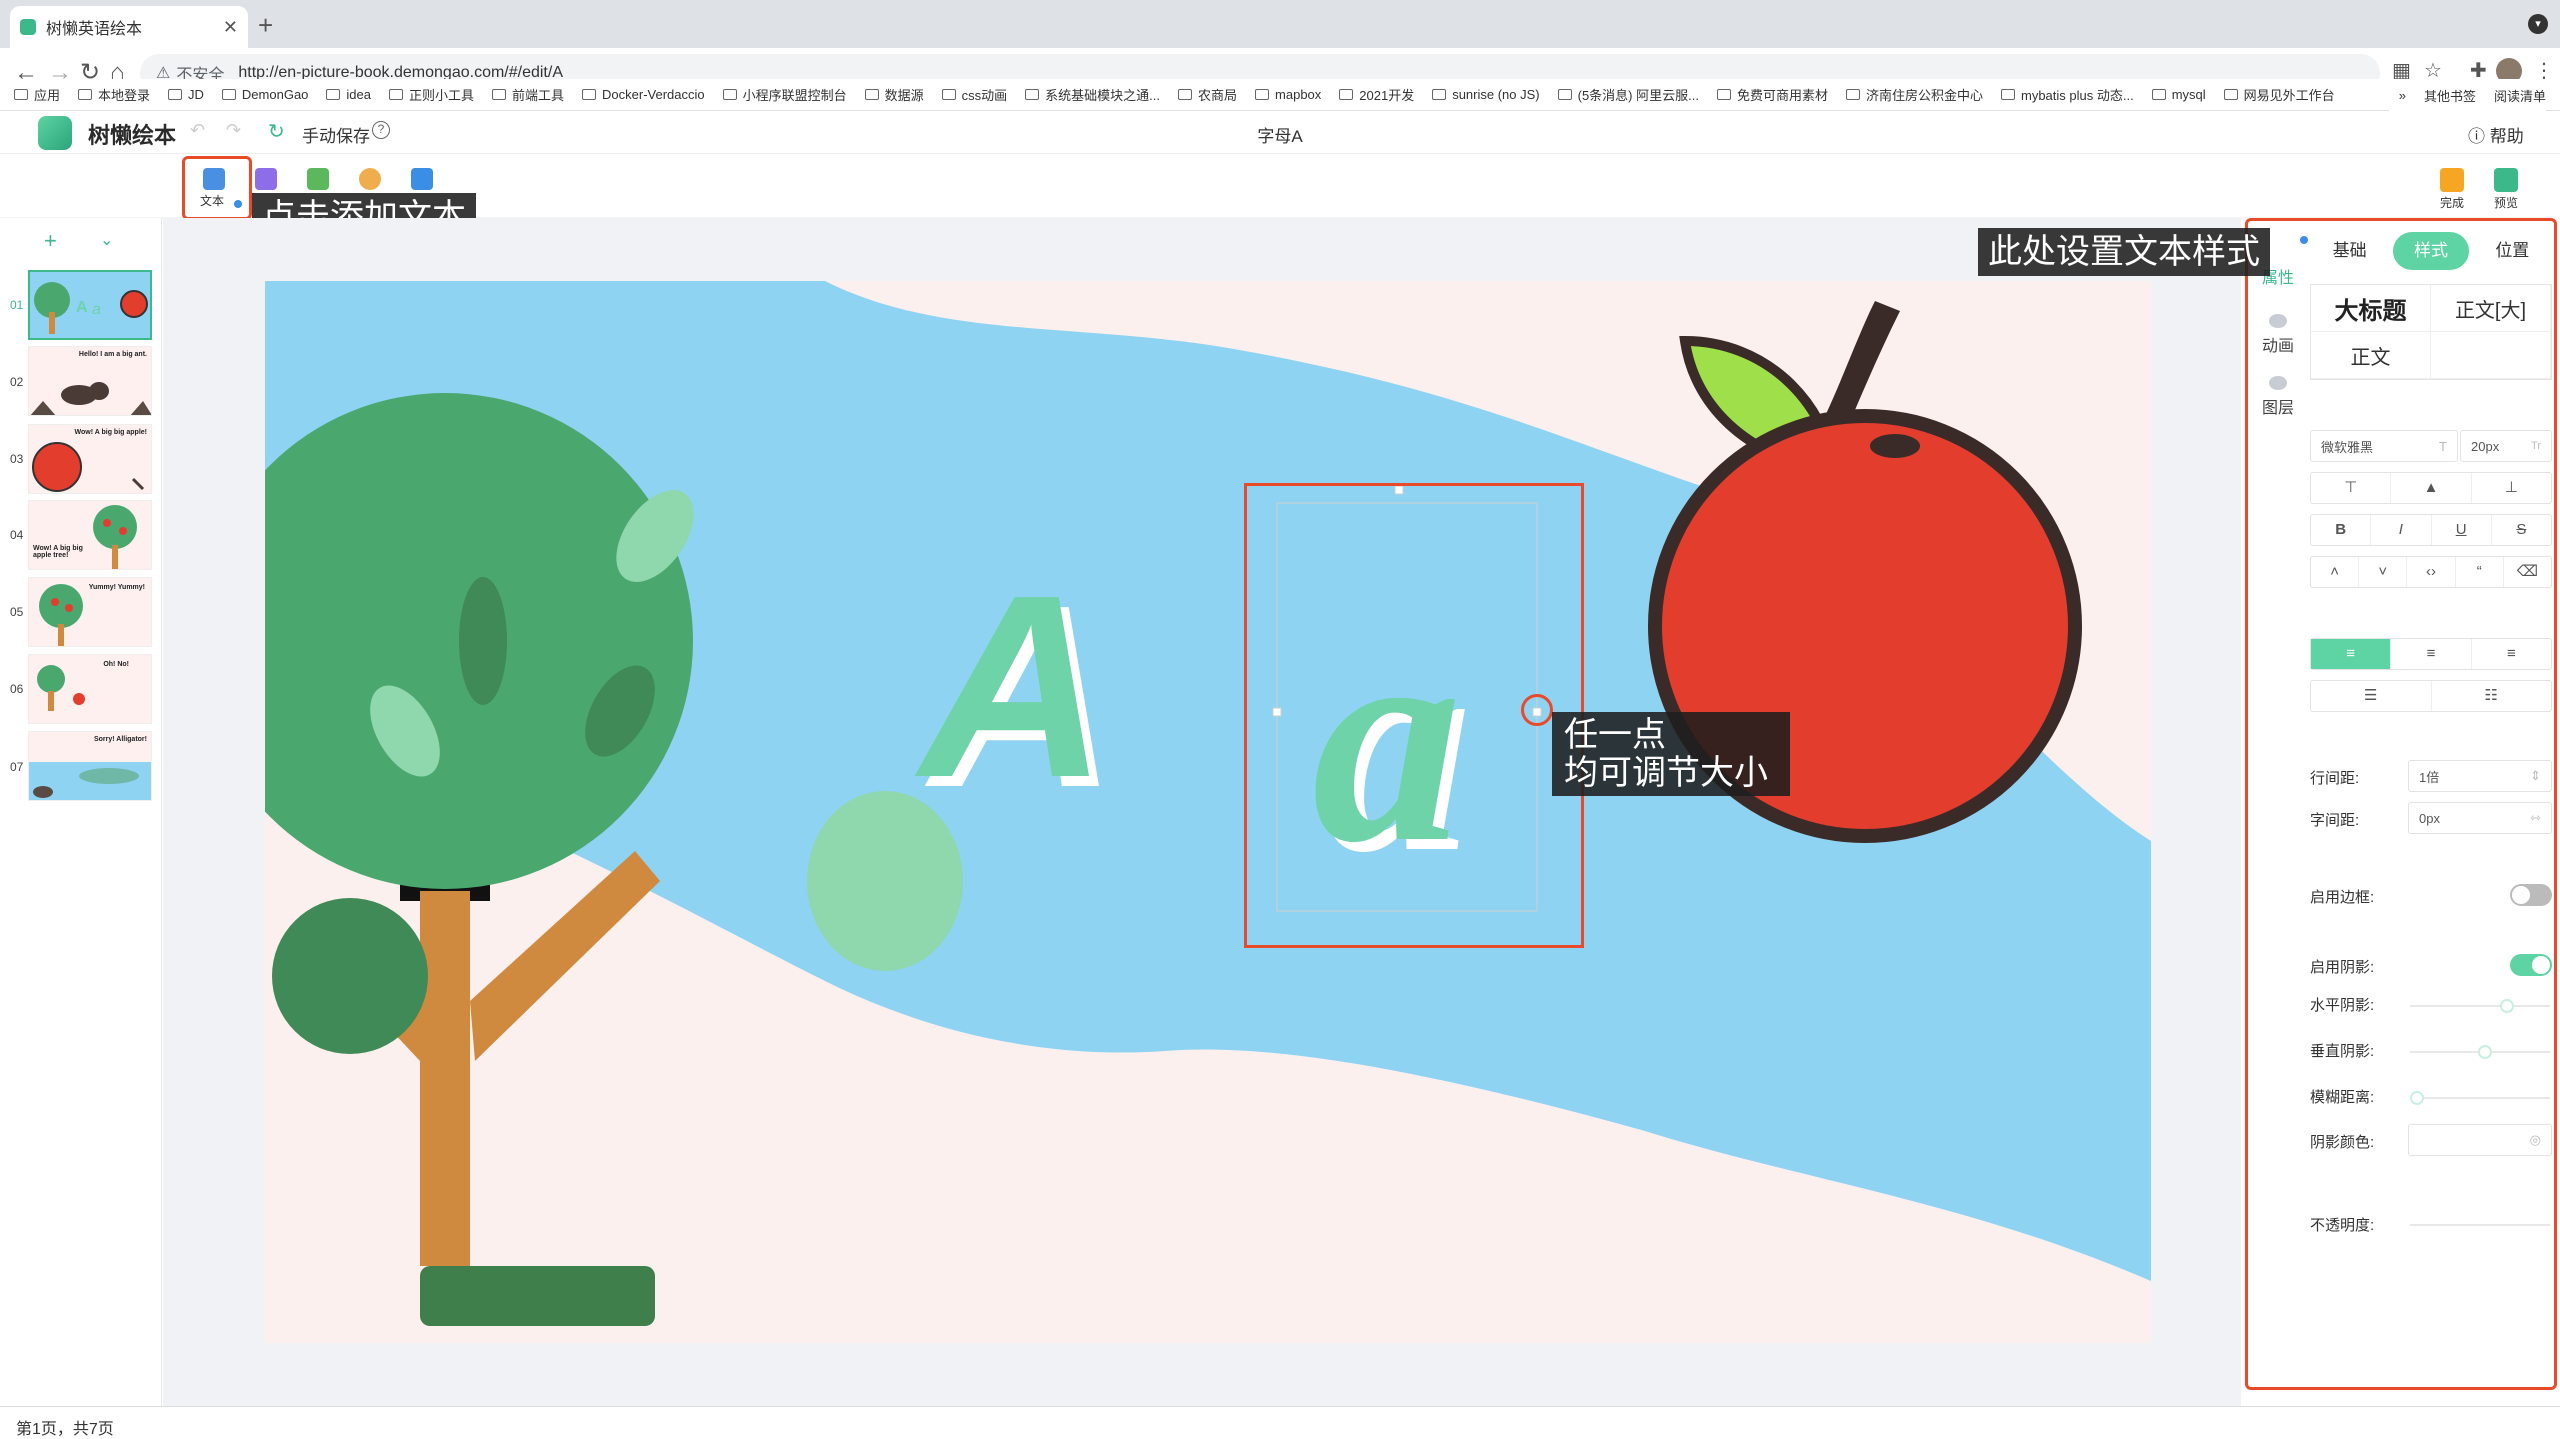 This screenshot has height=1439, width=2560. What do you see at coordinates (2431, 488) in the screenshot?
I see `align-middle-icon: ▲` at bounding box center [2431, 488].